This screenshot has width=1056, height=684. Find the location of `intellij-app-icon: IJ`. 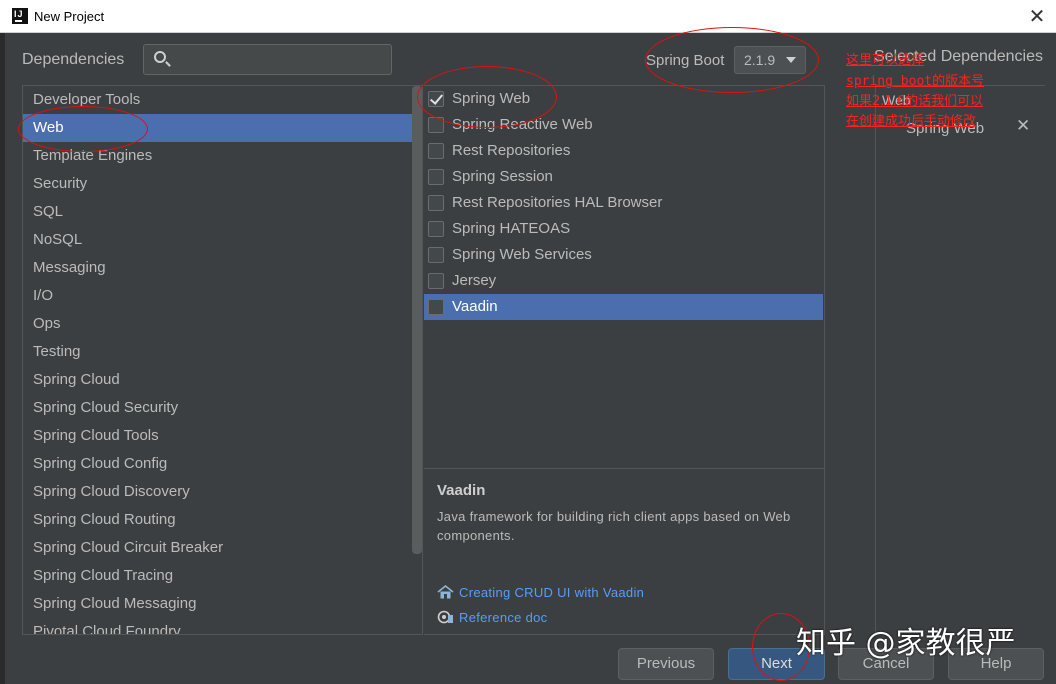

intellij-app-icon: IJ is located at coordinates (20, 16).